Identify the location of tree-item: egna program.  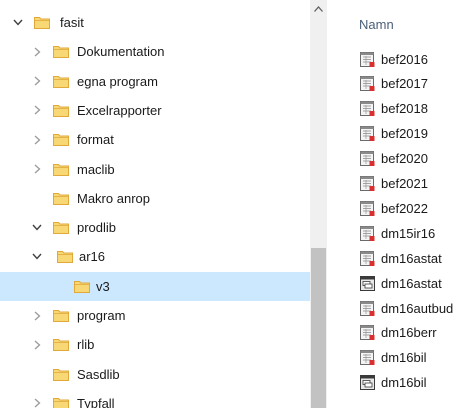
(155, 81).